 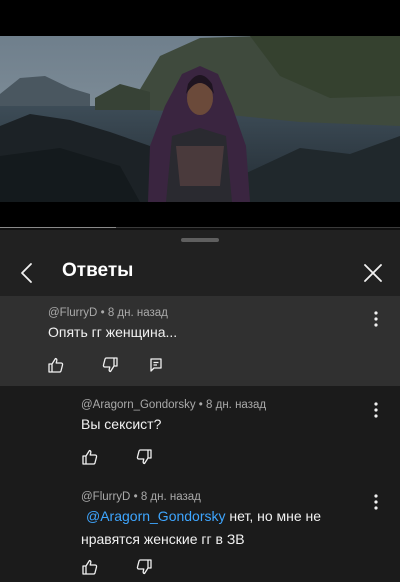 What do you see at coordinates (273, 516) in the screenshot?
I see `comment-text-line1: нет, но мне не` at bounding box center [273, 516].